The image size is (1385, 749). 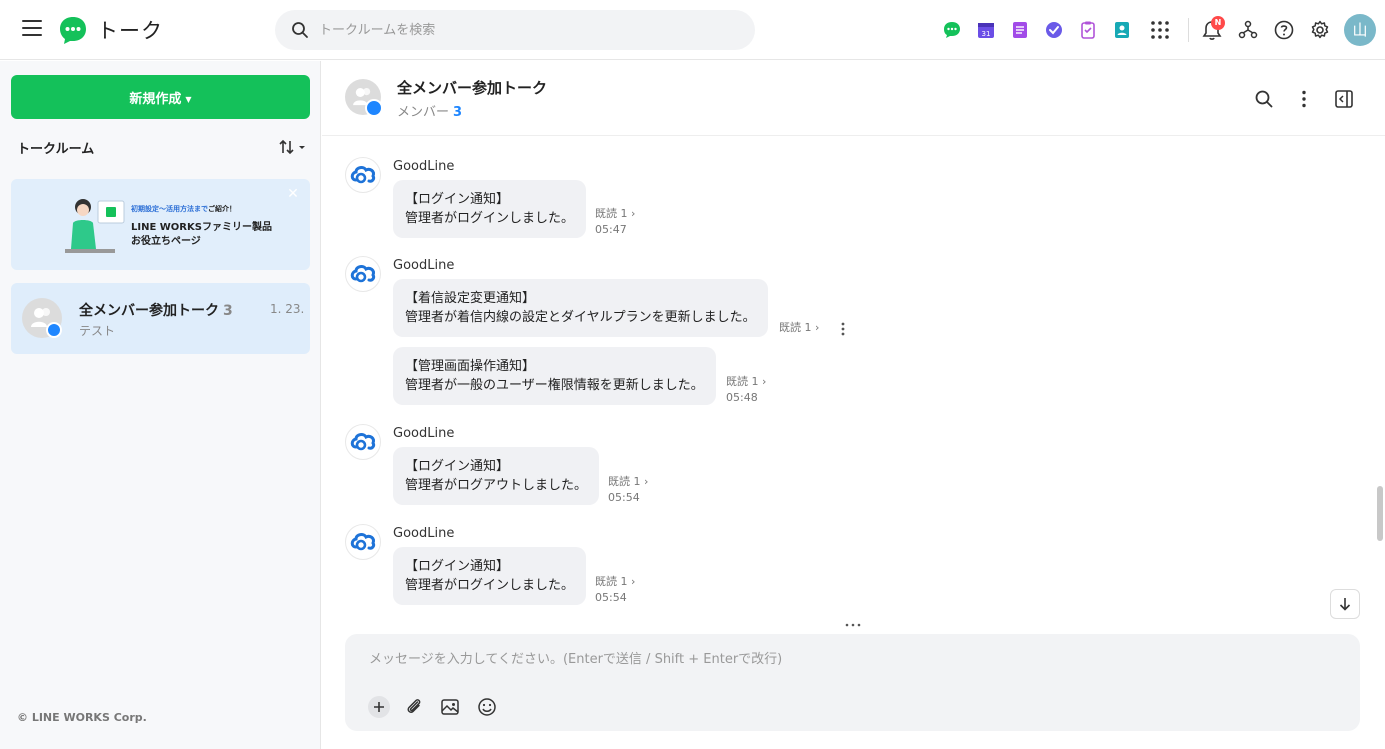 What do you see at coordinates (496, 485) in the screenshot?
I see `message-line-2: 管理者がログアウトしました。` at bounding box center [496, 485].